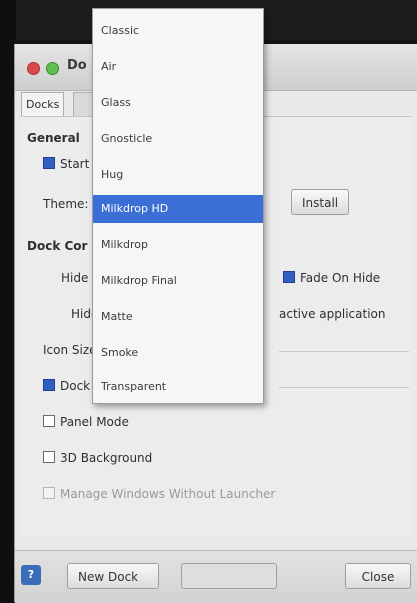 The image size is (417, 603). I want to click on new-dock-button: New Dock, so click(113, 576).